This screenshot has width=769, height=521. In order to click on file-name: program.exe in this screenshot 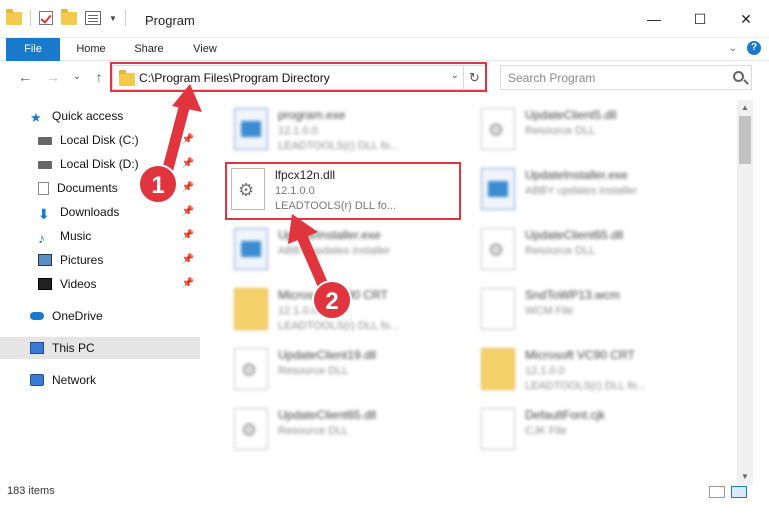, I will do `click(312, 115)`.